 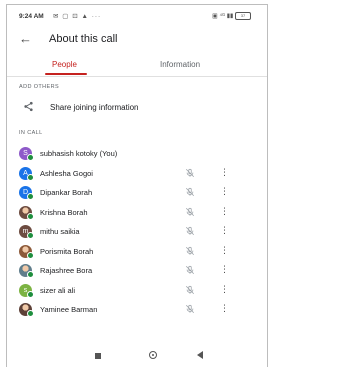 I want to click on page-title: About this call, so click(x=83, y=39).